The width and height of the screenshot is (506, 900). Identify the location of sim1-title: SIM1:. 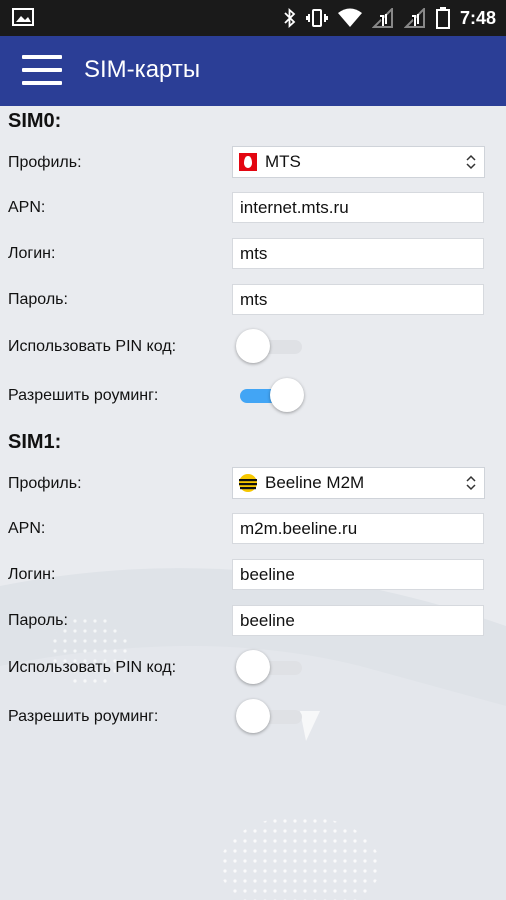
(35, 442).